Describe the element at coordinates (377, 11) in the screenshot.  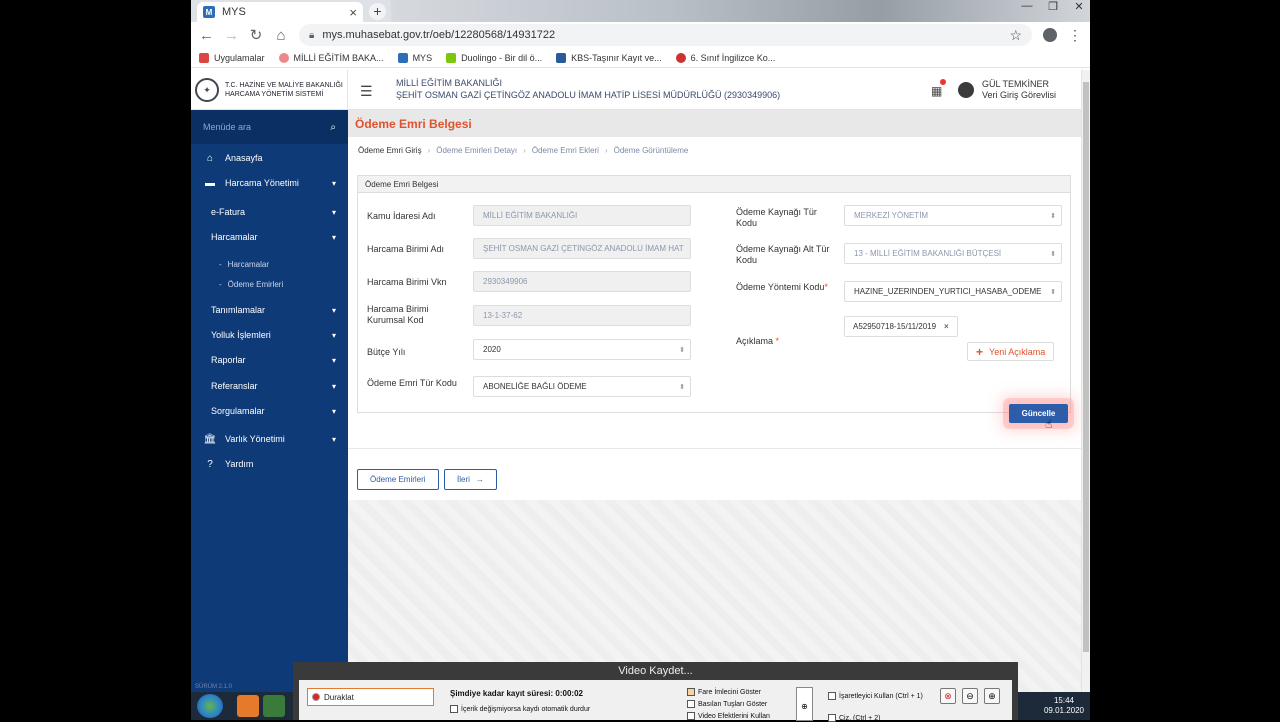
I see `new-tab-button: +` at that location.